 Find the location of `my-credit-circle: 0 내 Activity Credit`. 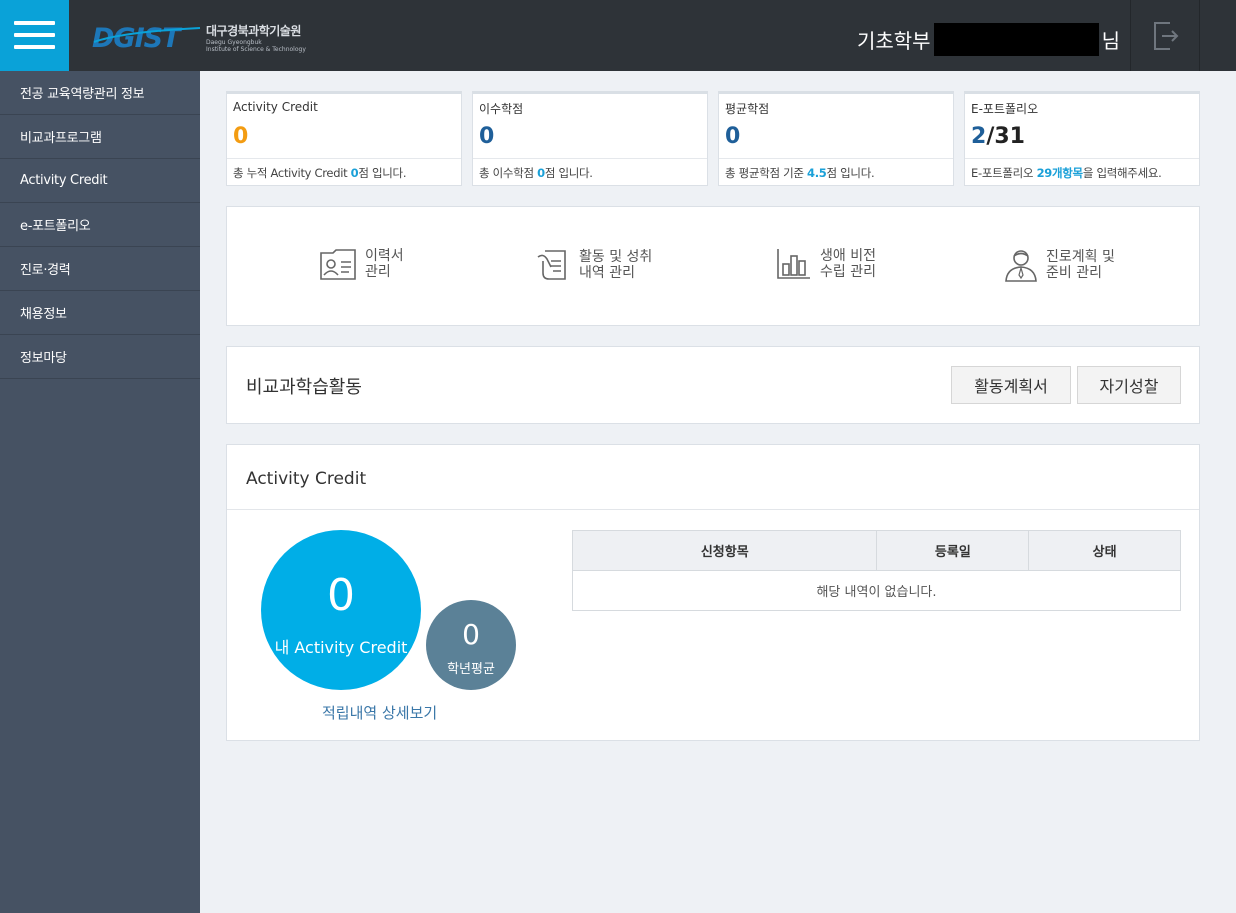

my-credit-circle: 0 내 Activity Credit is located at coordinates (341, 610).